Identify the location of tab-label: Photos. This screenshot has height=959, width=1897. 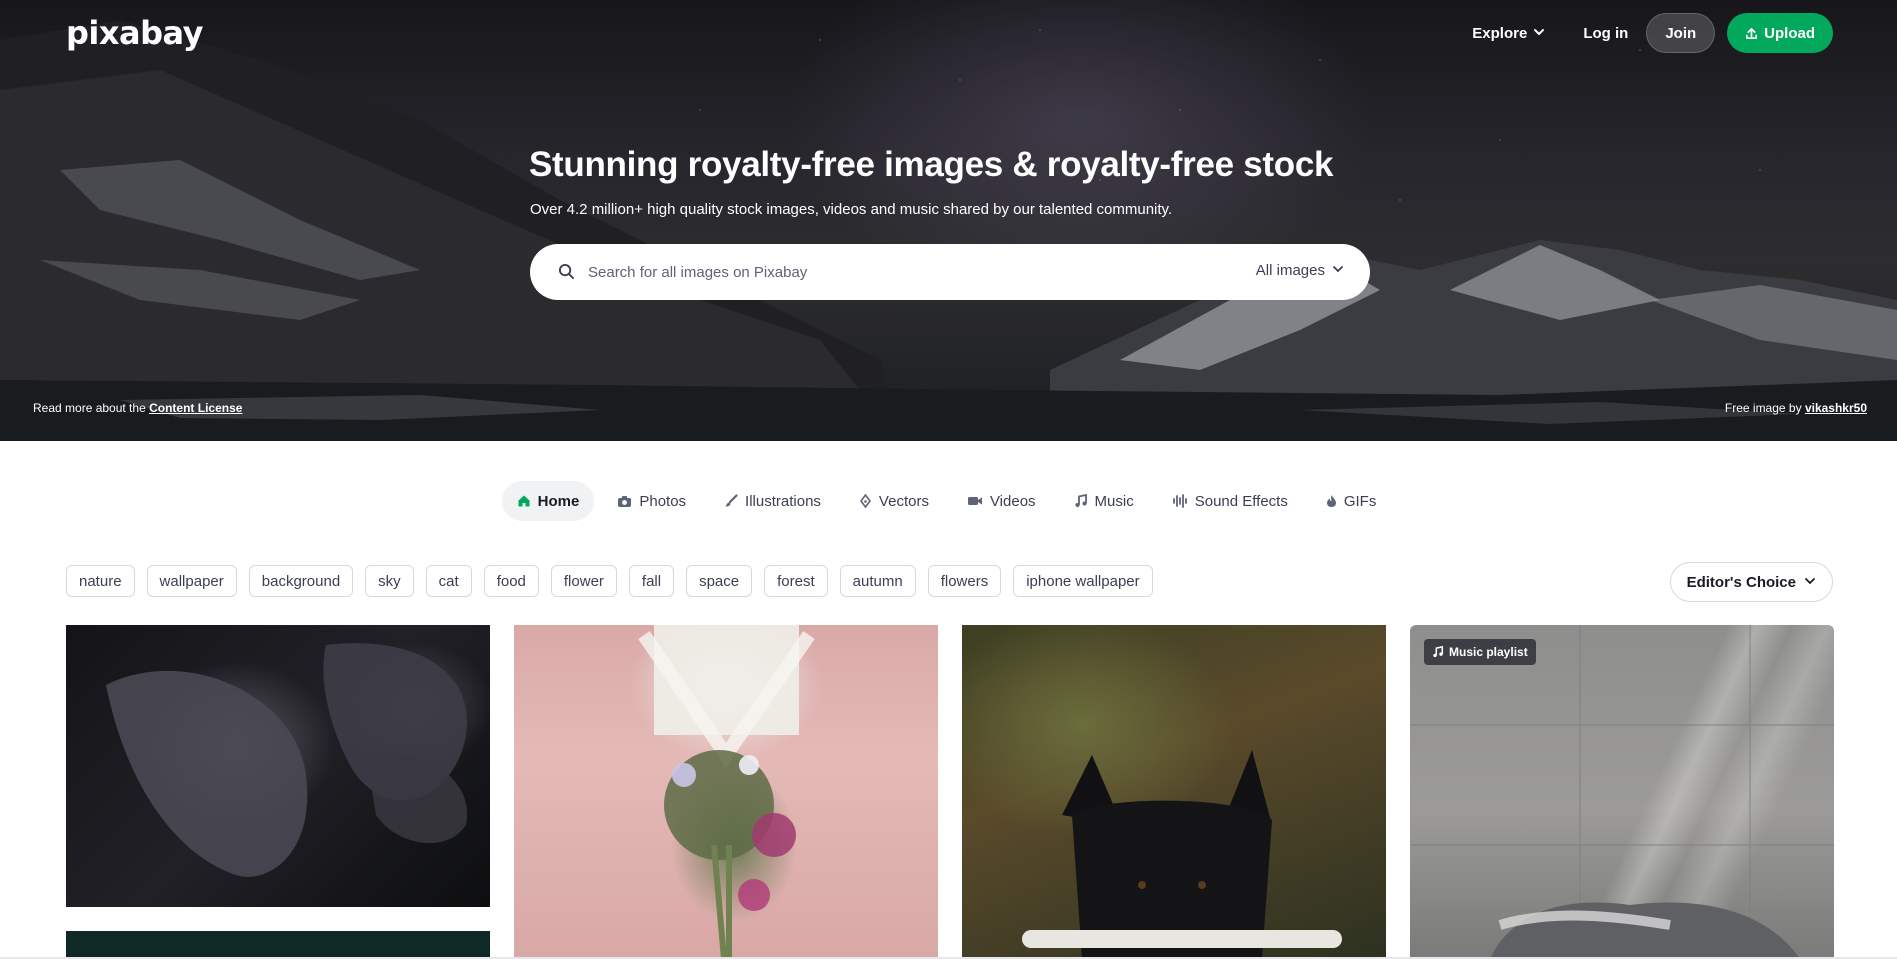
(663, 501).